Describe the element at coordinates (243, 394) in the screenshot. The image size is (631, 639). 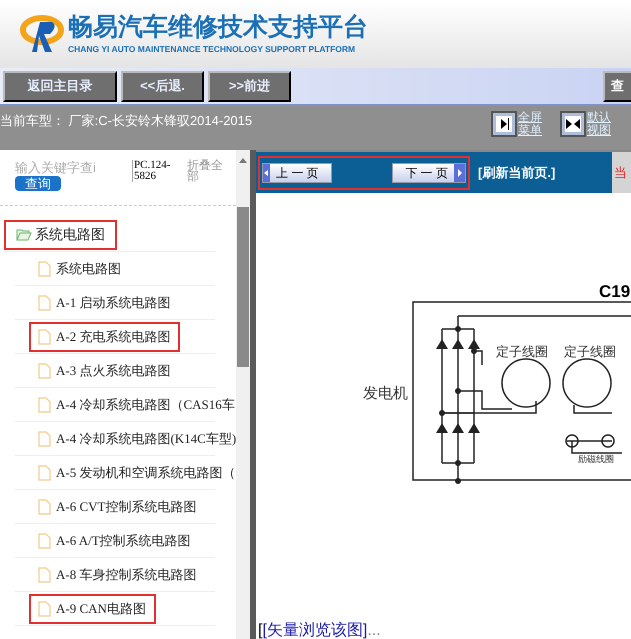
I see `scrollbar` at that location.